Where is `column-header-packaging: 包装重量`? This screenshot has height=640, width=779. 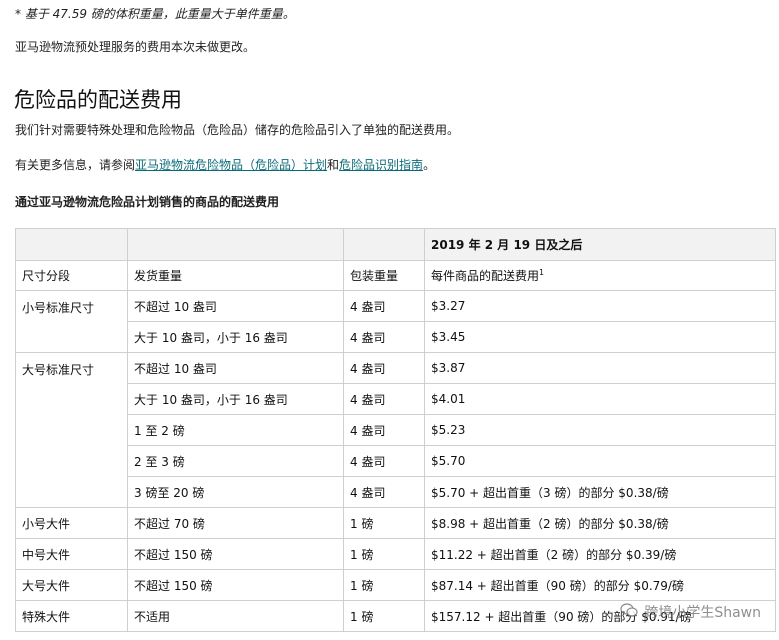
column-header-packaging: 包装重量 is located at coordinates (384, 275).